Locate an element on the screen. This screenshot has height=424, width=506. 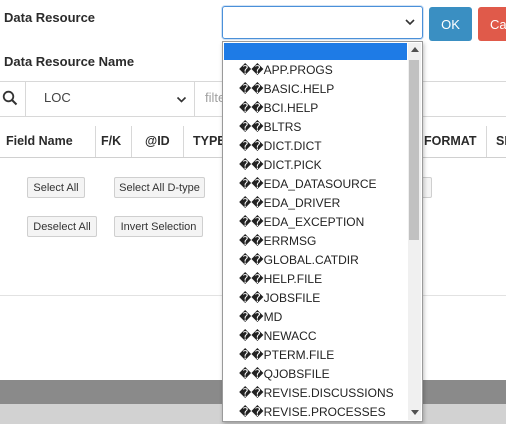
data-resource-select is located at coordinates (322, 22).